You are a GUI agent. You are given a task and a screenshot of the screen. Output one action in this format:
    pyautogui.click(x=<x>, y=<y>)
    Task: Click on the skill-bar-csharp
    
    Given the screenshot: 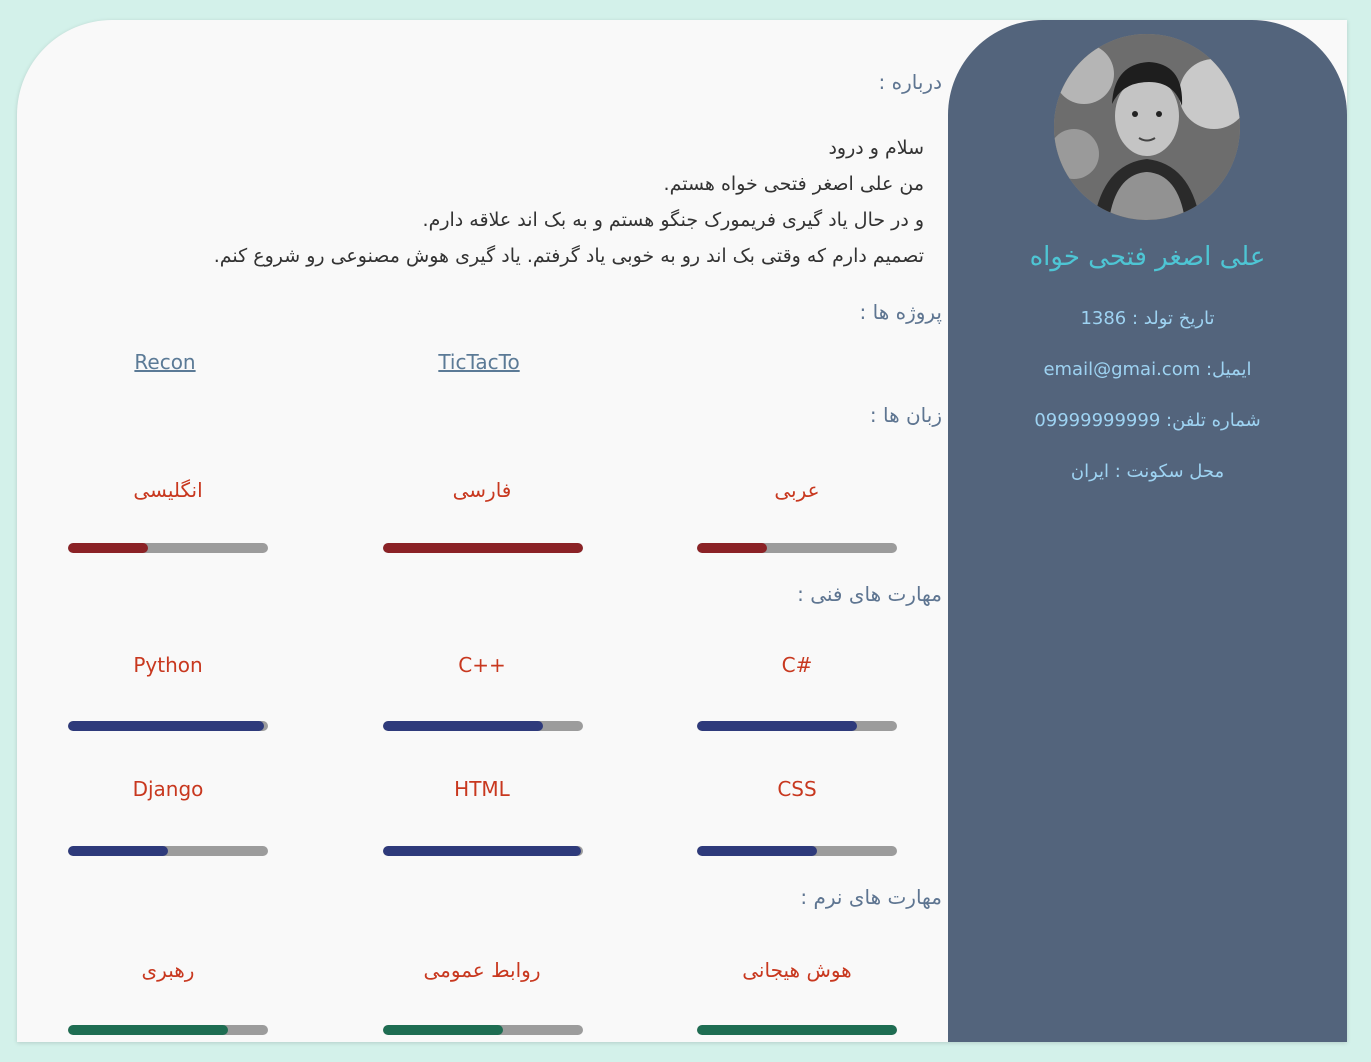 What is the action you would take?
    pyautogui.click(x=797, y=726)
    